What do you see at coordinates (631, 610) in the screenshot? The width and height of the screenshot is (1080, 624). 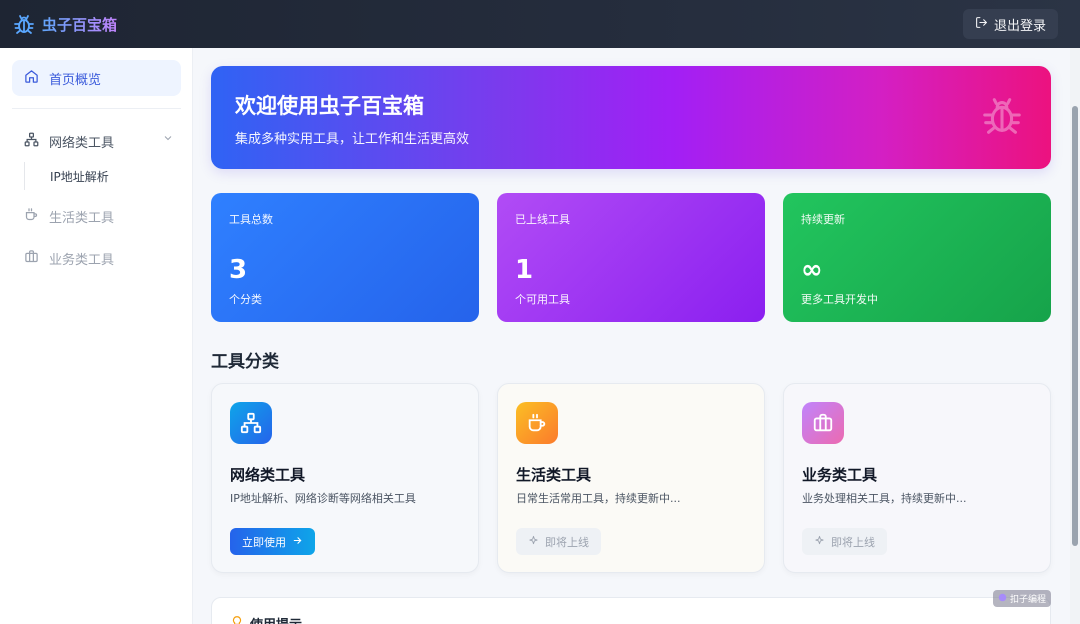 I see `tip-card: 使用提示` at bounding box center [631, 610].